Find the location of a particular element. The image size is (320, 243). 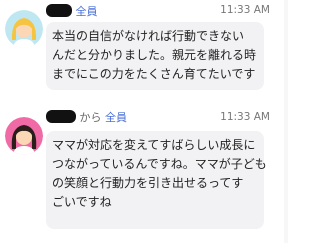

sender-avatar-1-icon is located at coordinates (24, 29).